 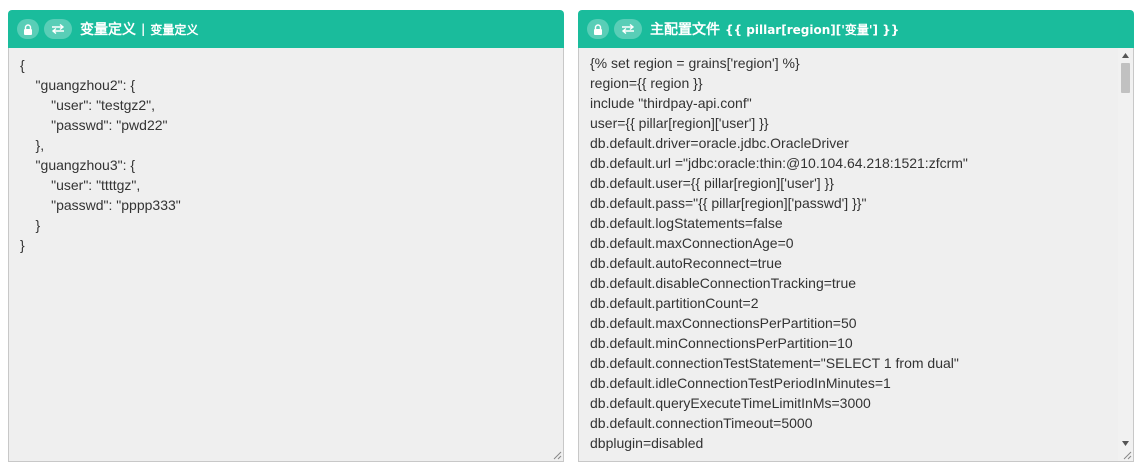 I want to click on arrow-up-icon, so click(x=1125, y=55).